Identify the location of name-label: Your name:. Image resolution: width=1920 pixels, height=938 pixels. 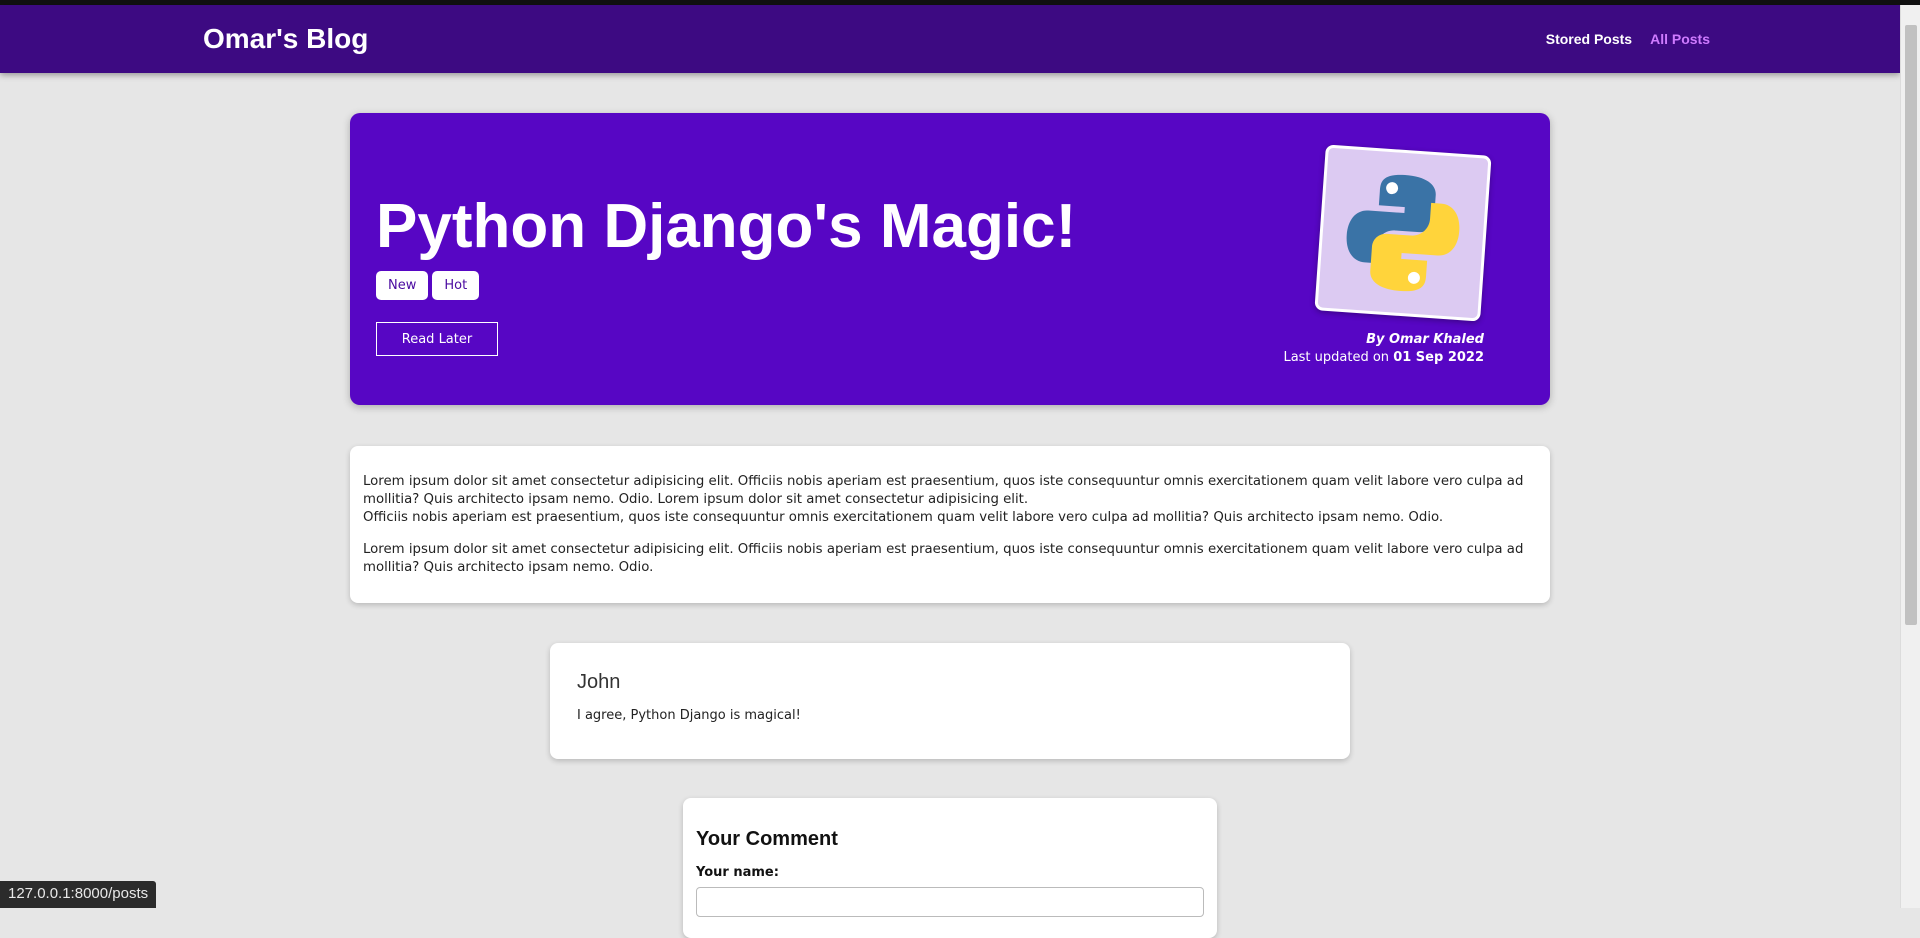
(737, 872).